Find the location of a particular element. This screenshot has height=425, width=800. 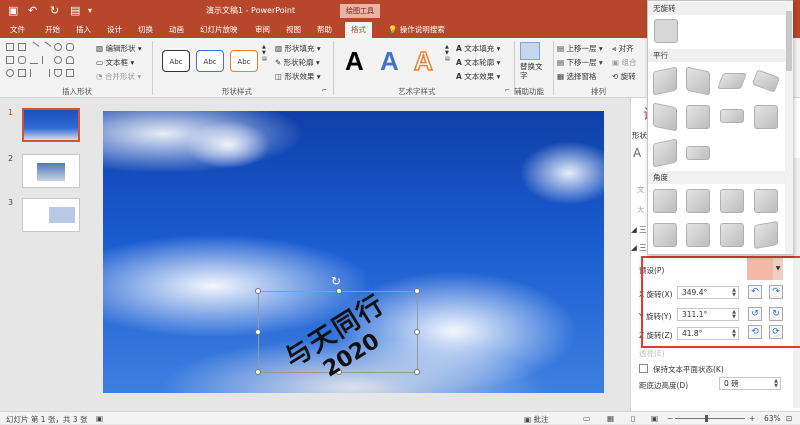

zoom-in-icon: + is located at coordinates (752, 418).